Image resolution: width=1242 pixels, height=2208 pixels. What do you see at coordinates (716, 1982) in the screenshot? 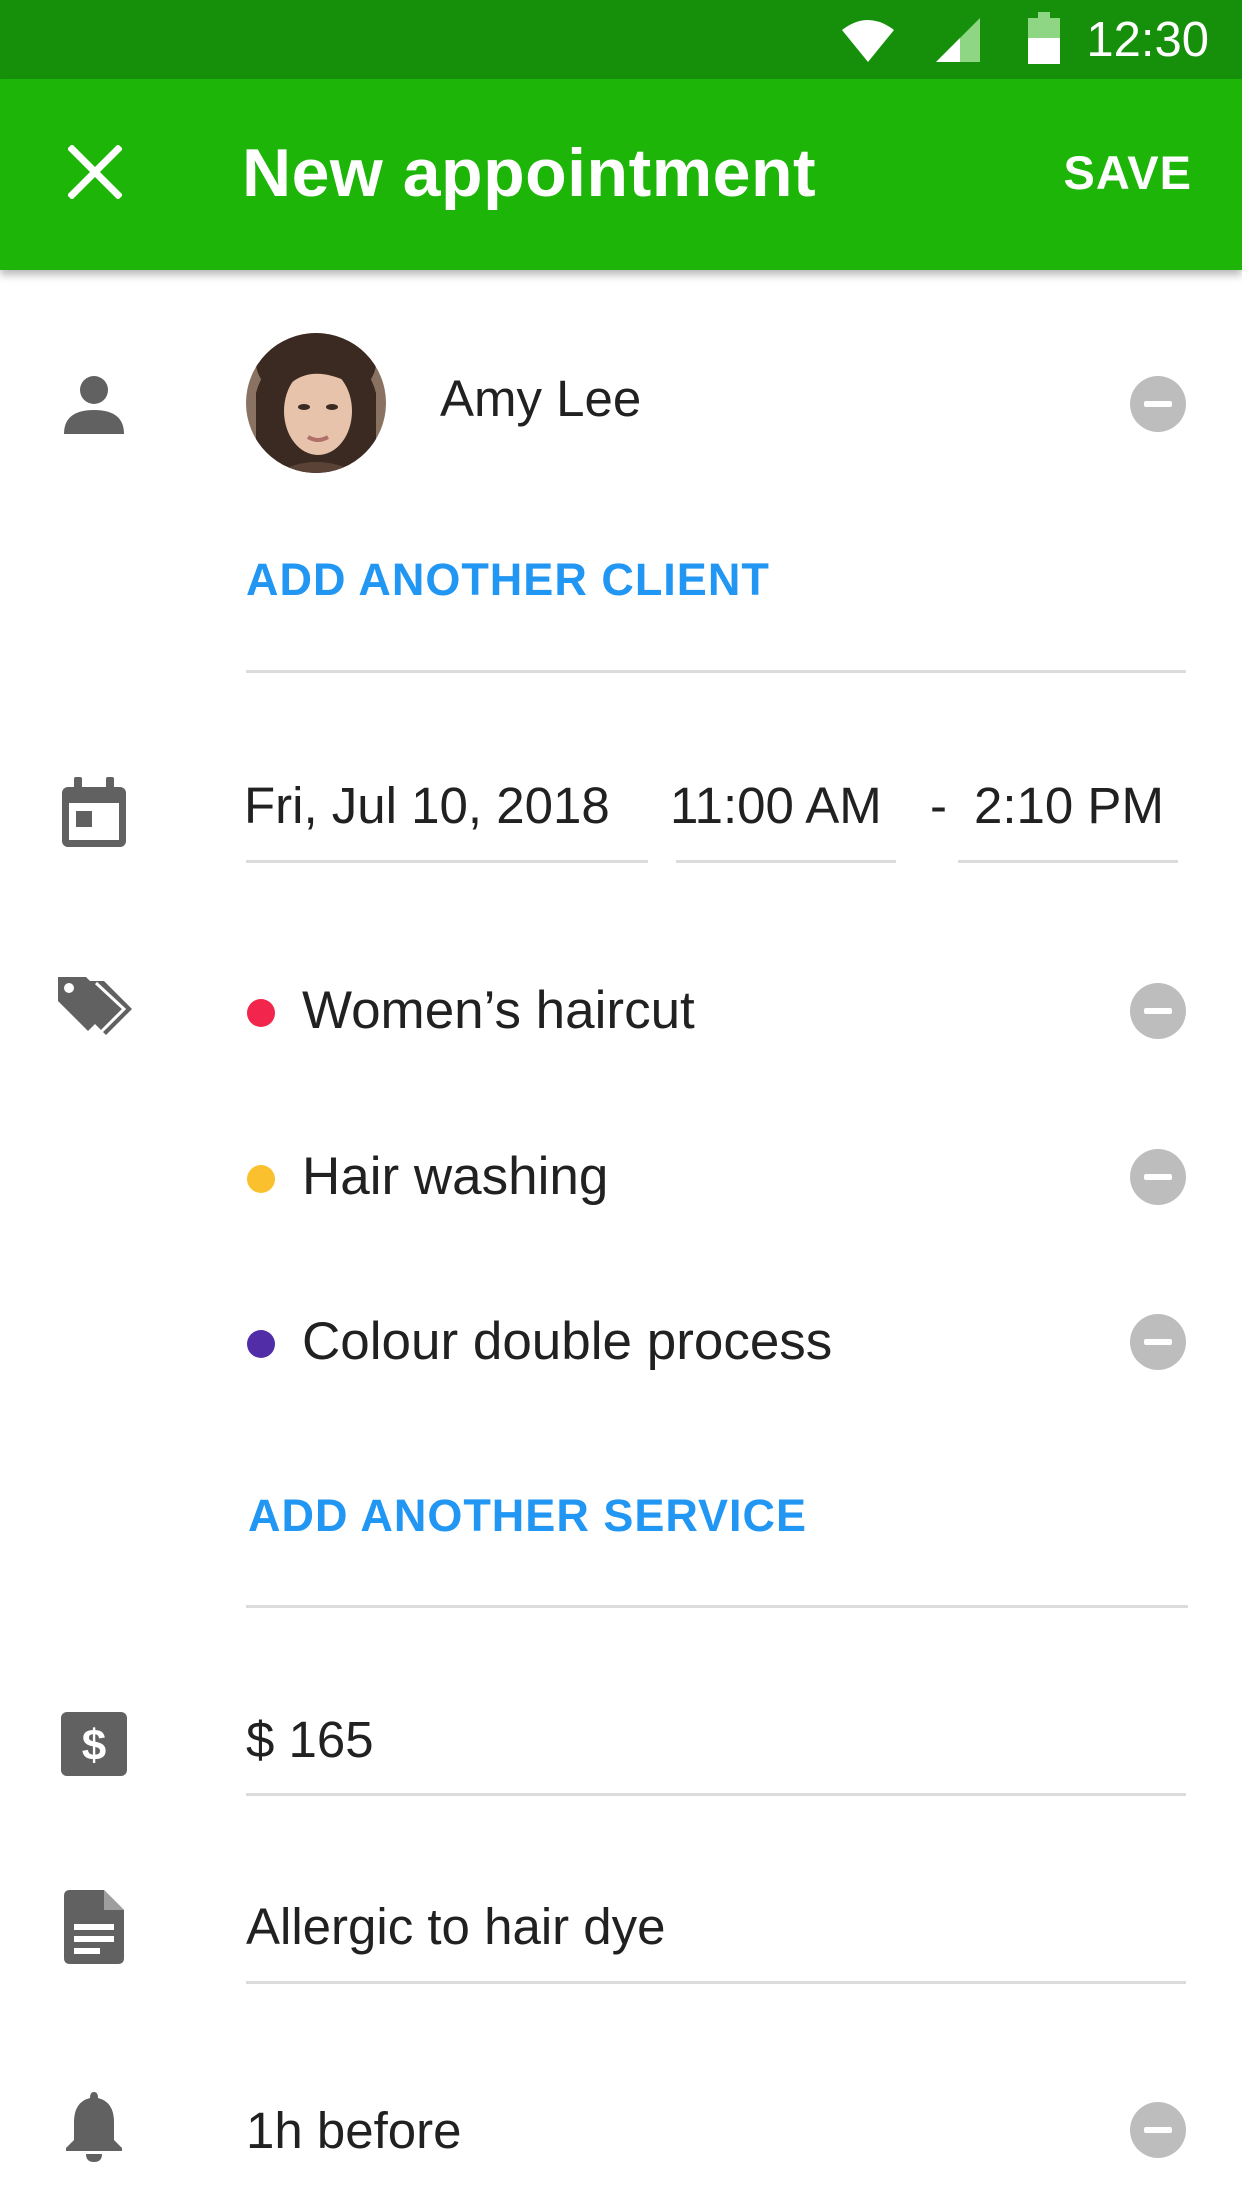
I see `notes-field-underline` at bounding box center [716, 1982].